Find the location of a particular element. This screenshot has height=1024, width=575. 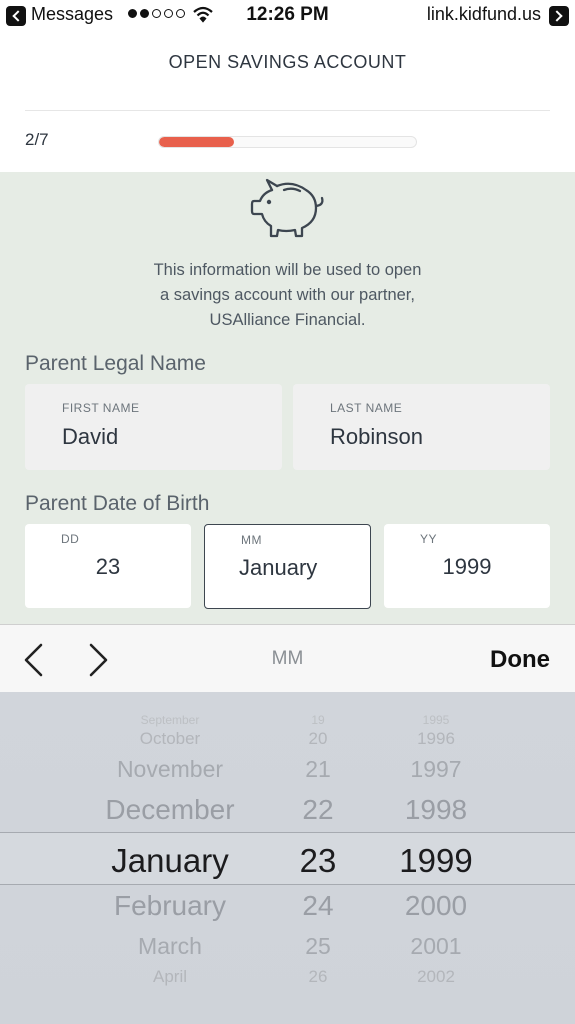

last-name-label: LAST NAME is located at coordinates (366, 408).